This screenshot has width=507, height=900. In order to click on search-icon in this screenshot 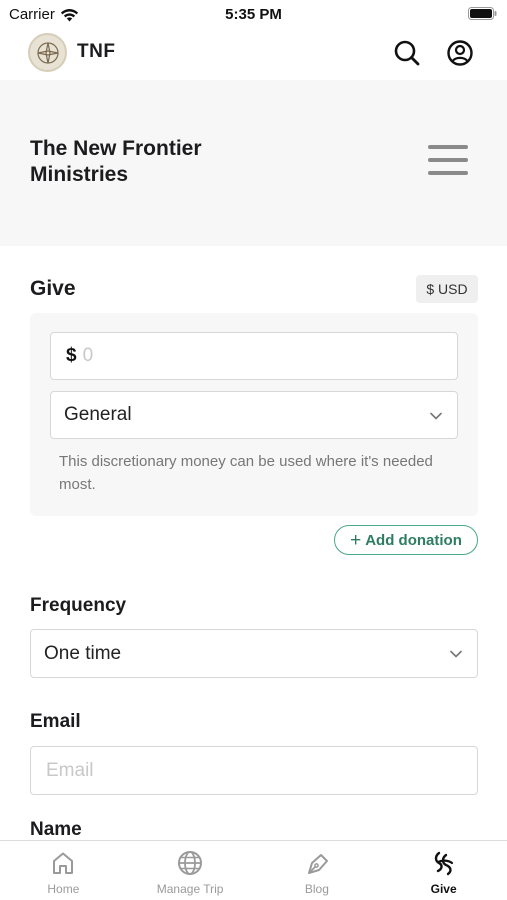, I will do `click(407, 53)`.